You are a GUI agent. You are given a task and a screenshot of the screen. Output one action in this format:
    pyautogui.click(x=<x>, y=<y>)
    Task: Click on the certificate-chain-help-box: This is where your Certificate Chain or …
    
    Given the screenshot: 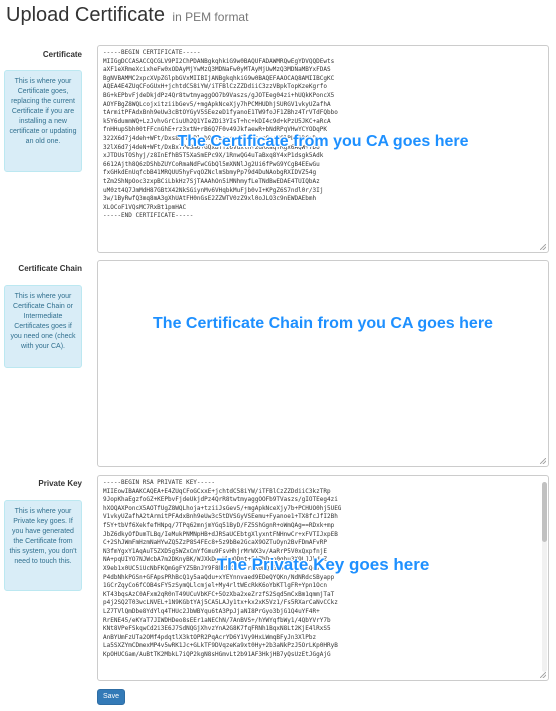 What is the action you would take?
    pyautogui.click(x=43, y=326)
    